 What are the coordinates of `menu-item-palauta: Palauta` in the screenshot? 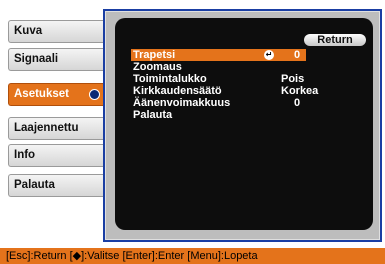 It's located at (57, 185).